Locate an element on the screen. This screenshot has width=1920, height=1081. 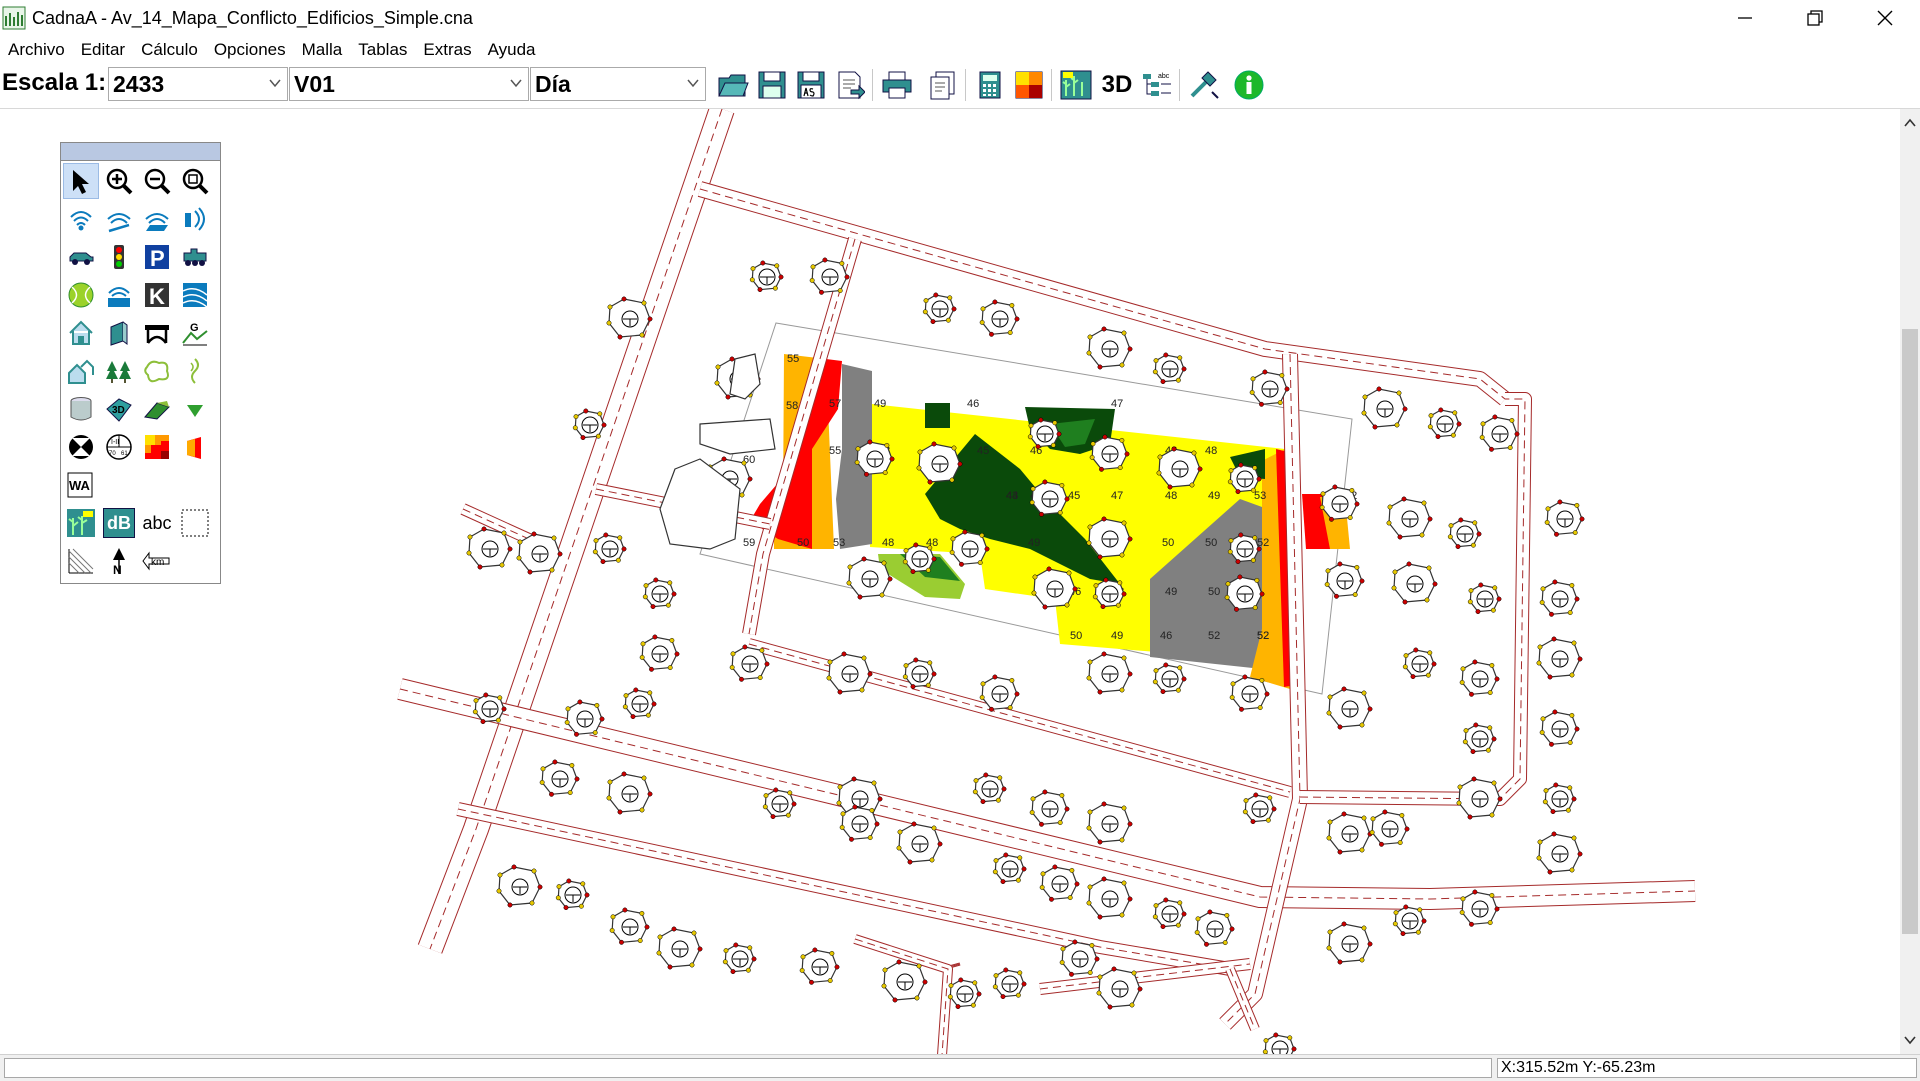
export-button is located at coordinates (850, 85).